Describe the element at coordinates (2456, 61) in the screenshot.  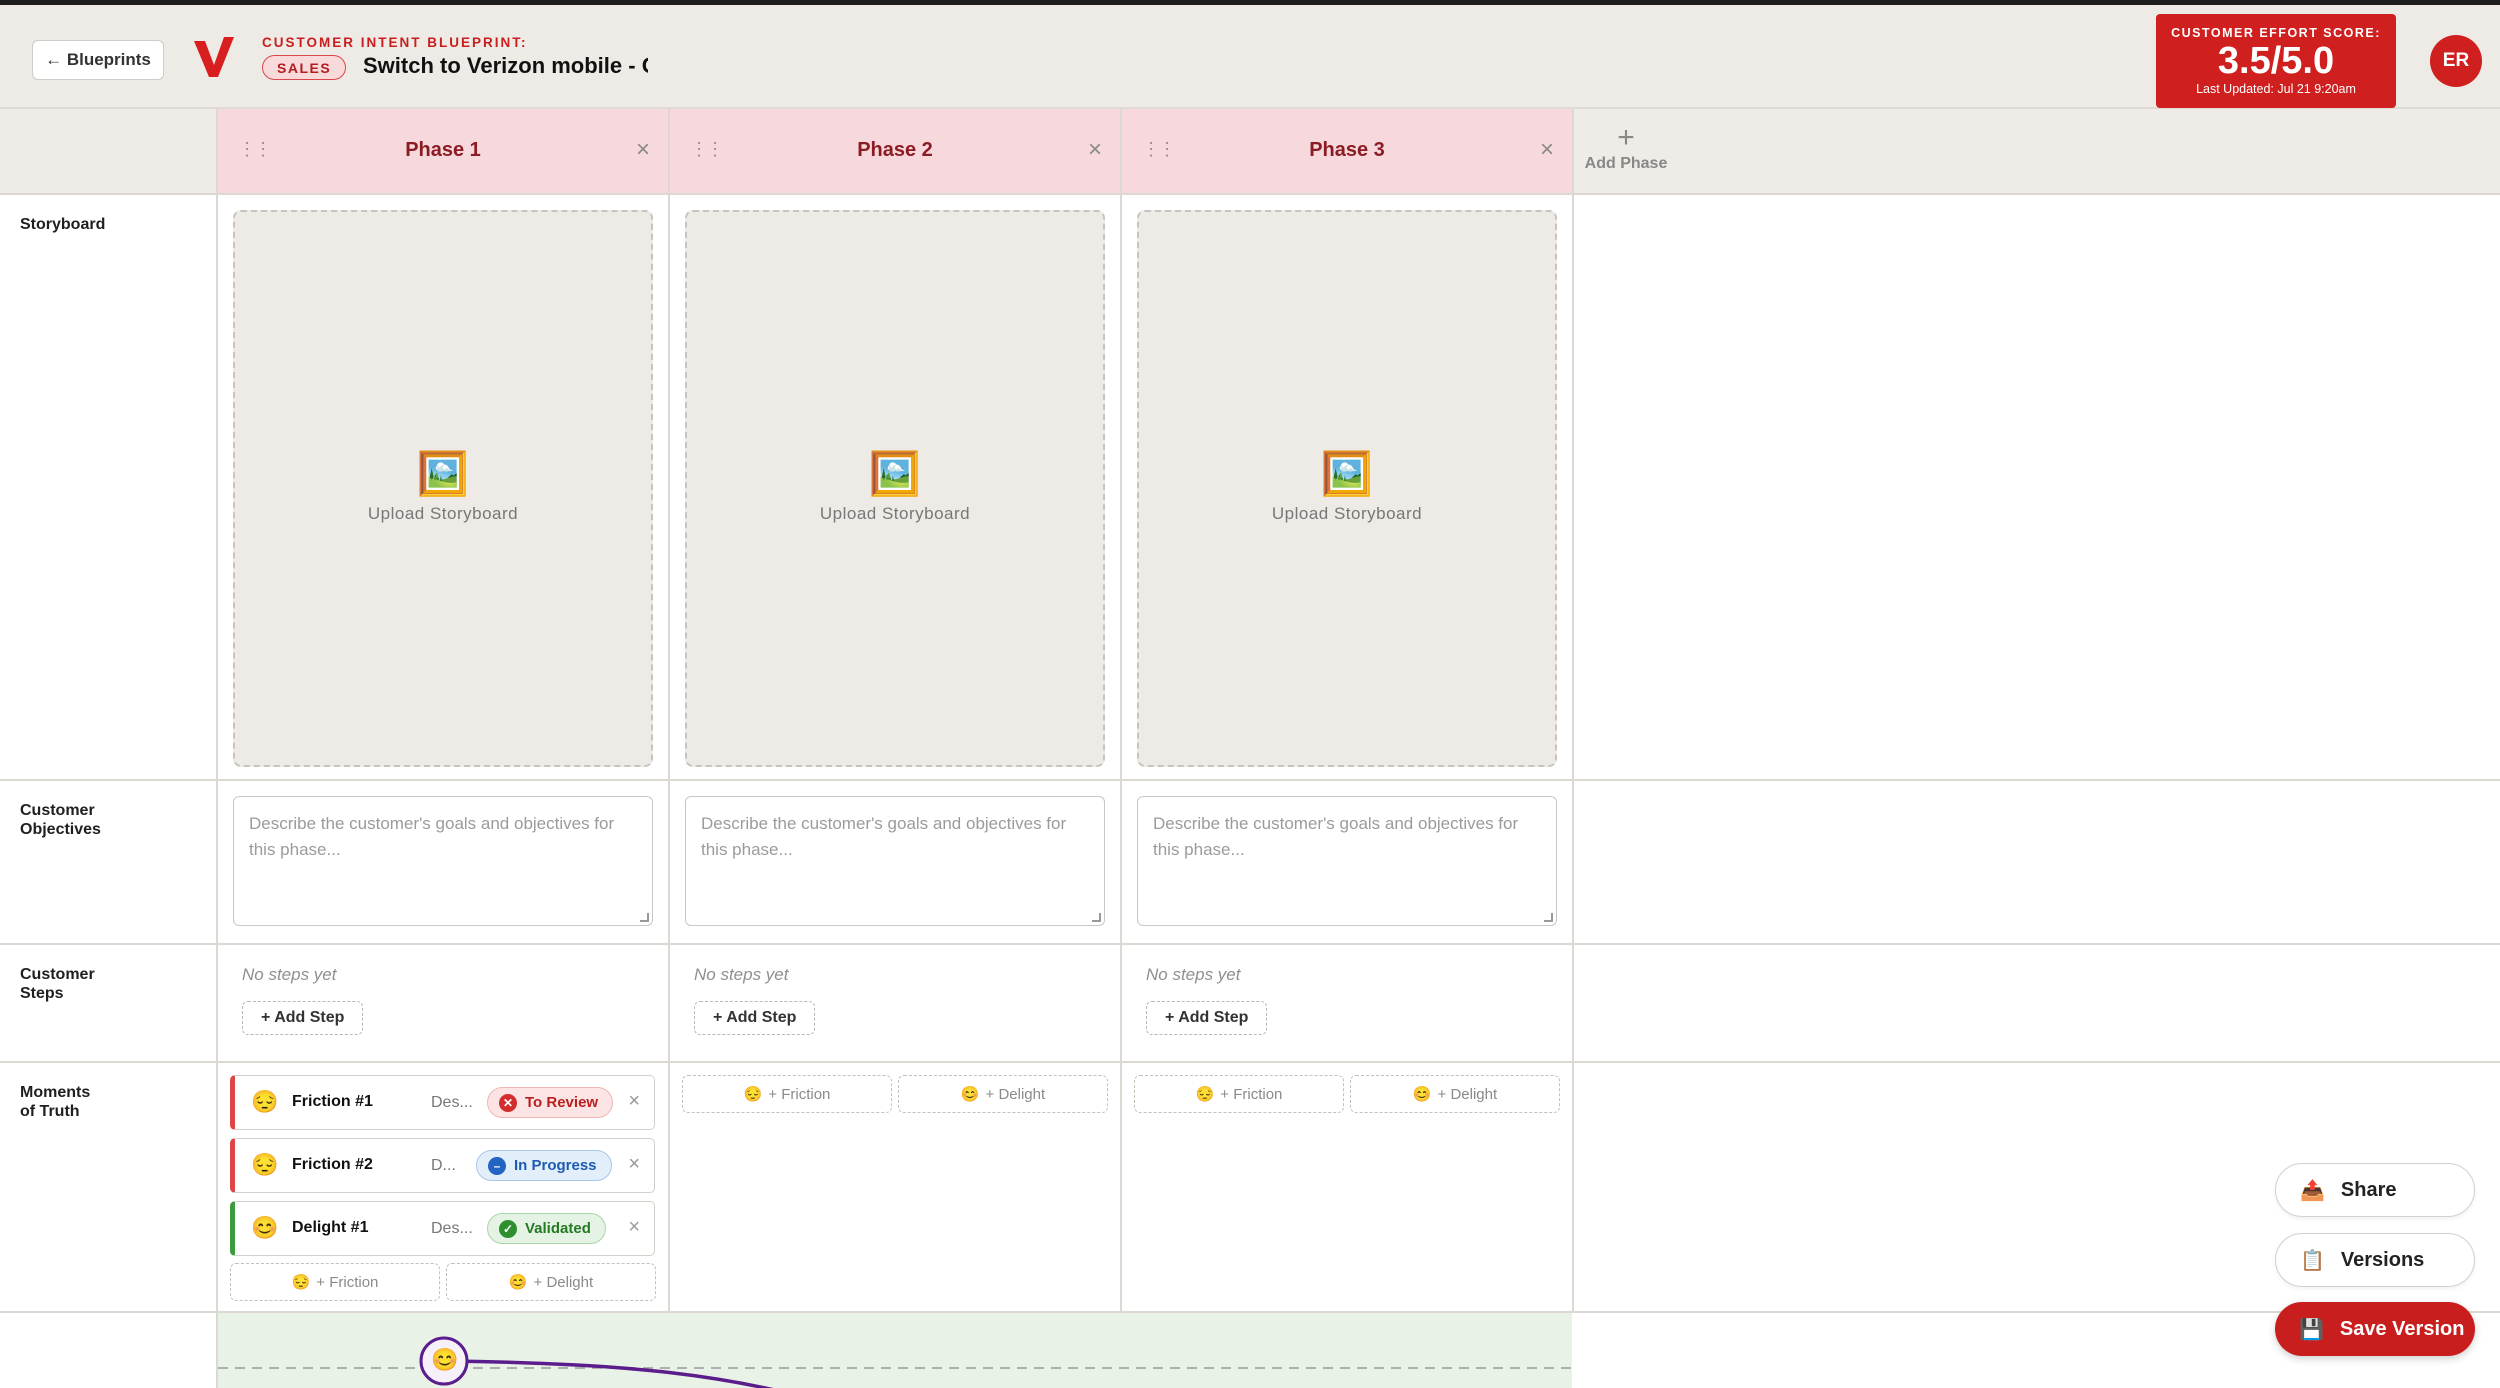
I see `user-avatar: ER` at that location.